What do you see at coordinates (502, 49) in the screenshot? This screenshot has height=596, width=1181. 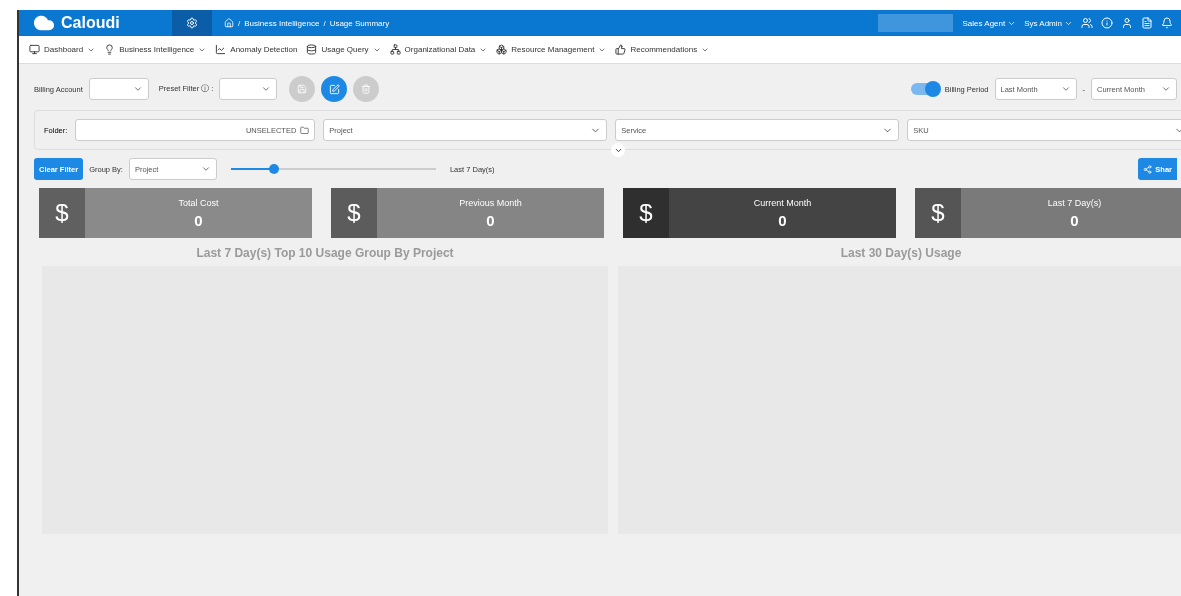 I see `boxes-icon` at bounding box center [502, 49].